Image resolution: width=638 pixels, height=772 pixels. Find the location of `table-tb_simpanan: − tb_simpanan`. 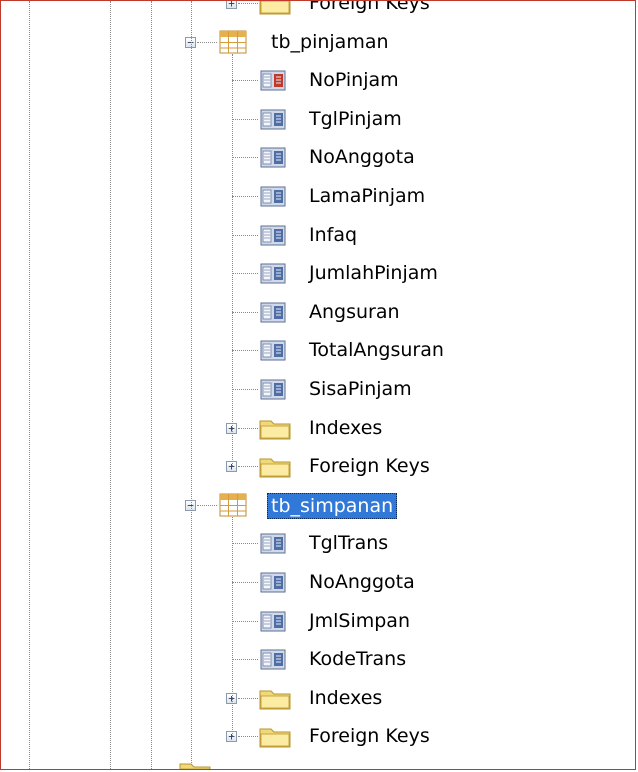

table-tb_simpanan: − tb_simpanan is located at coordinates (318, 505).